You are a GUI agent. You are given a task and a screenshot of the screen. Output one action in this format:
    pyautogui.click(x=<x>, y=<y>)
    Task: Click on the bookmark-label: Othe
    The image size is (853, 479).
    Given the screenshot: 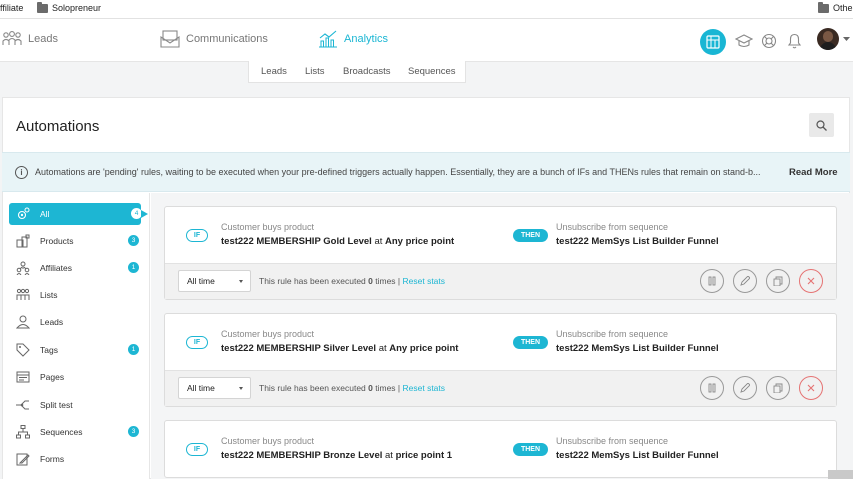 What is the action you would take?
    pyautogui.click(x=843, y=8)
    